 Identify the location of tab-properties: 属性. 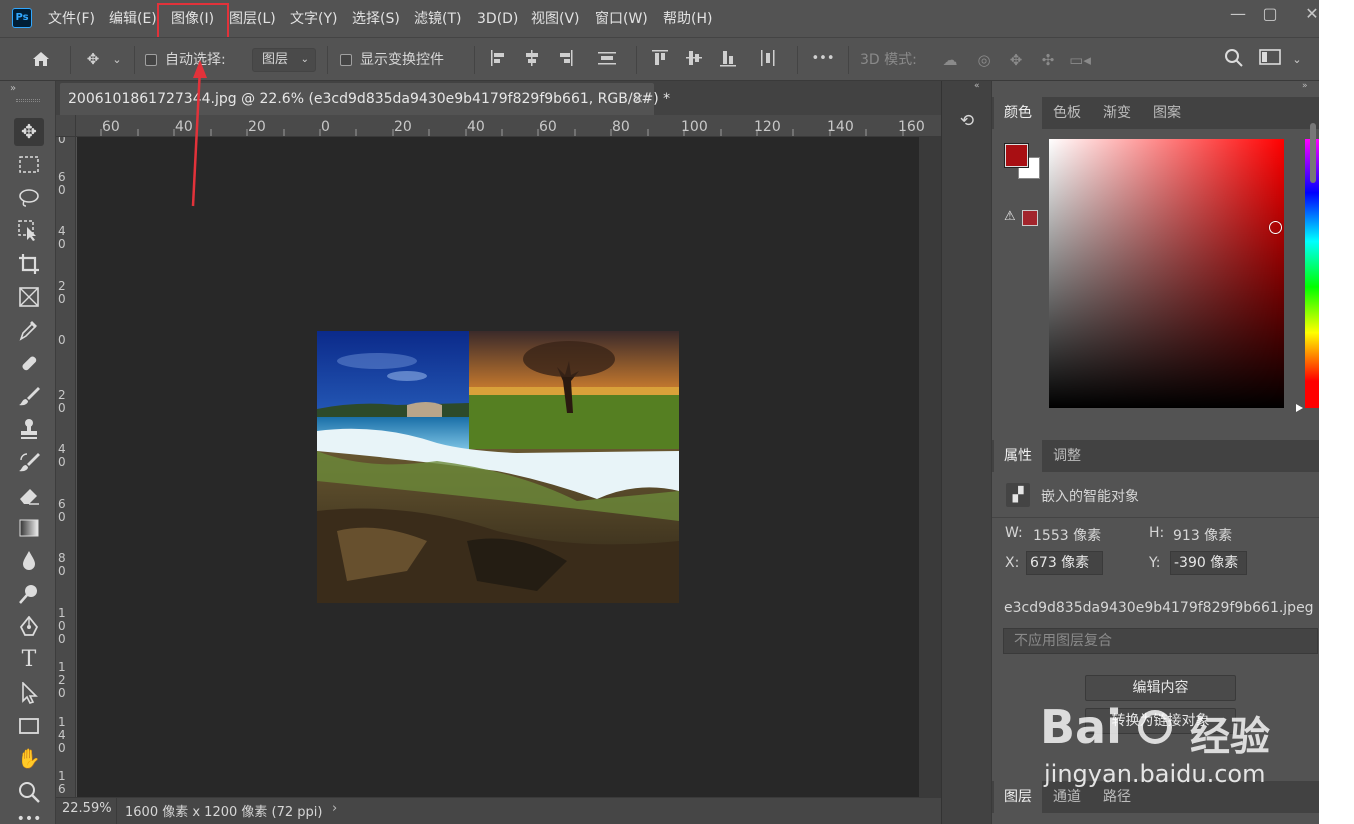
(1018, 456).